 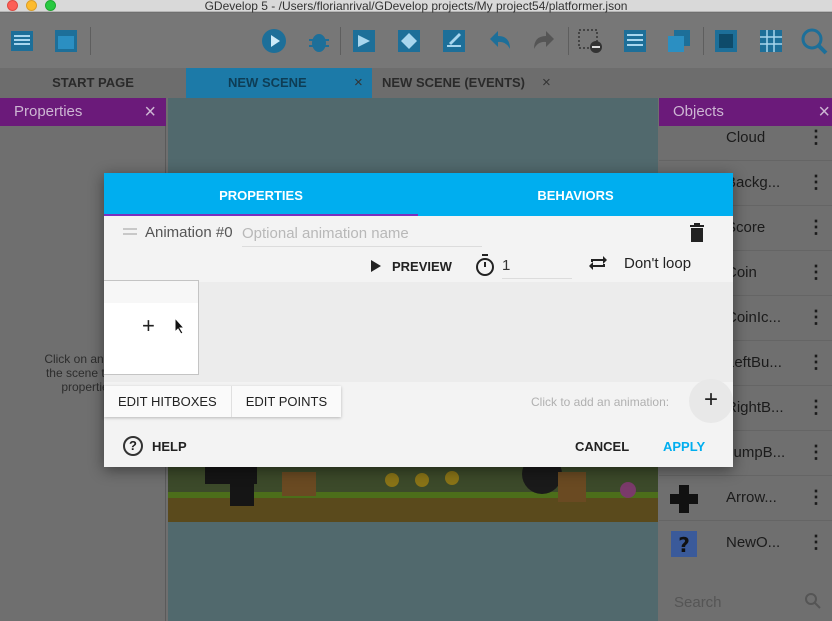 What do you see at coordinates (537, 266) in the screenshot?
I see `time-between-frames-input` at bounding box center [537, 266].